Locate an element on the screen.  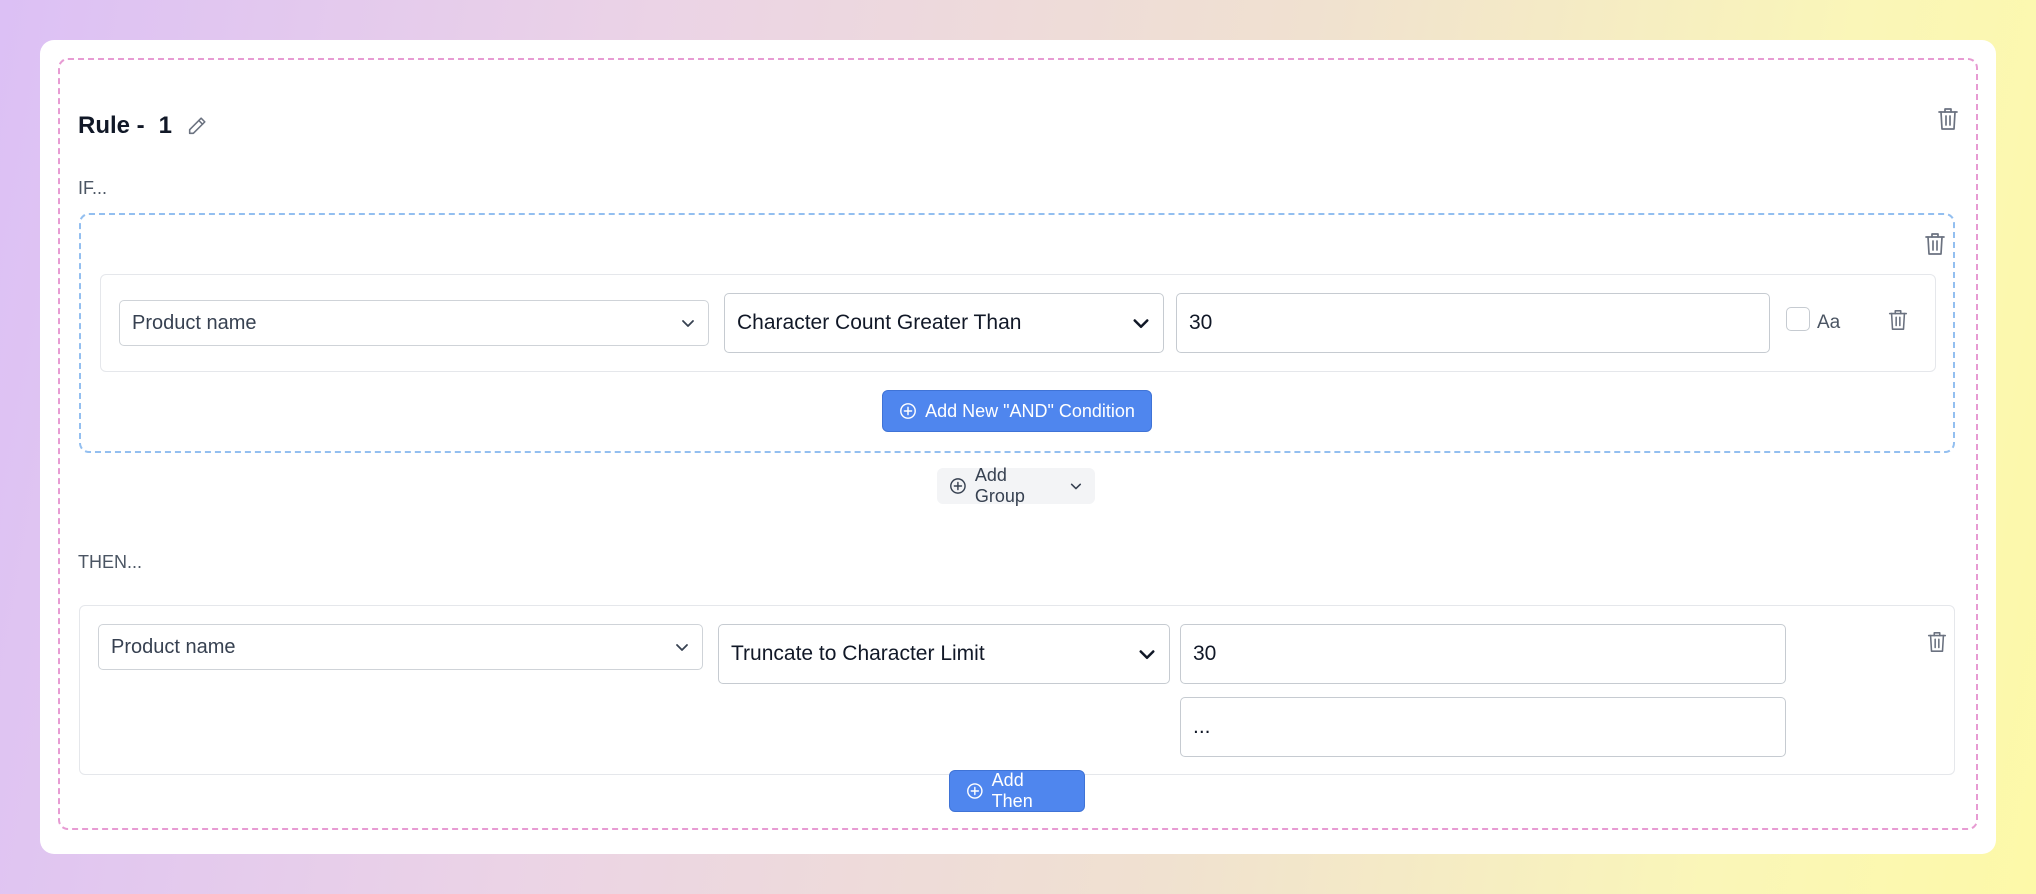
case-sensitive-checkbox is located at coordinates (1798, 319).